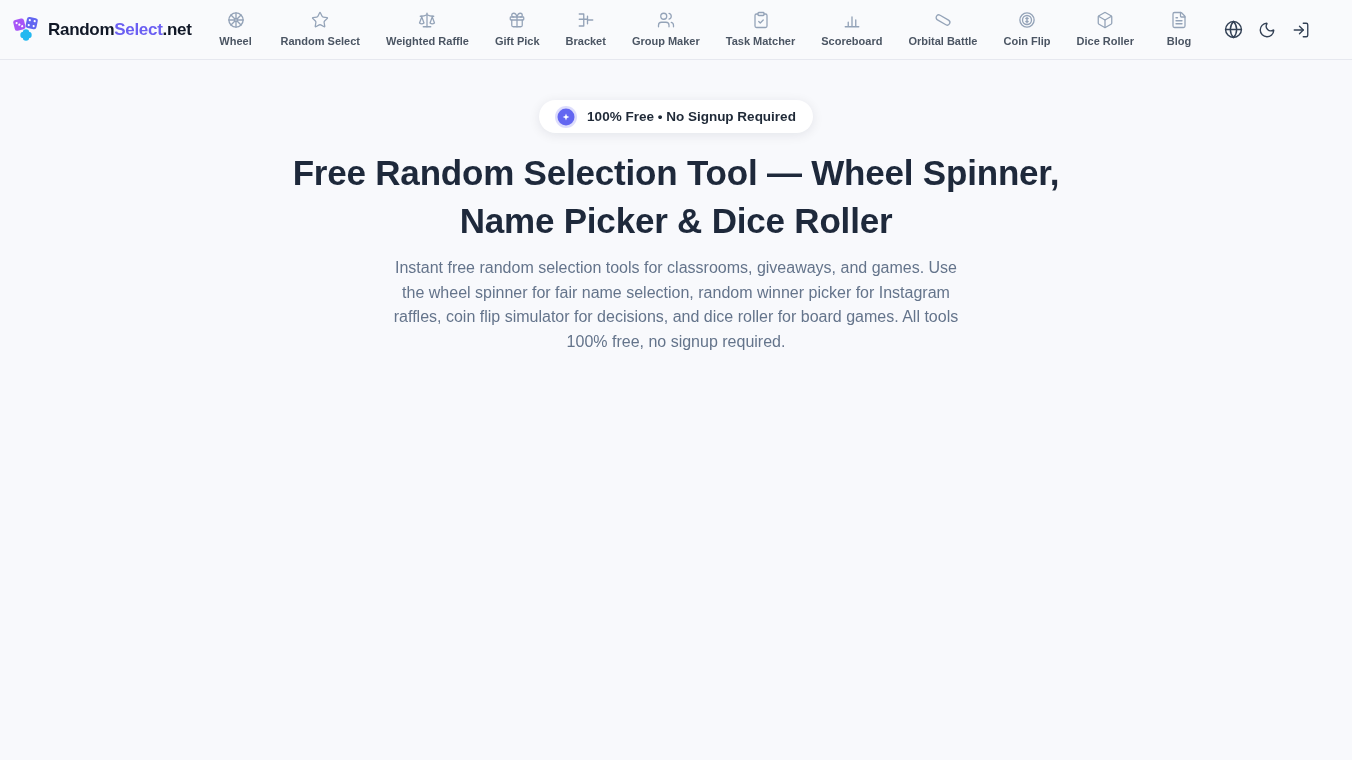 The image size is (1352, 760). I want to click on globe-icon, so click(1233, 29).